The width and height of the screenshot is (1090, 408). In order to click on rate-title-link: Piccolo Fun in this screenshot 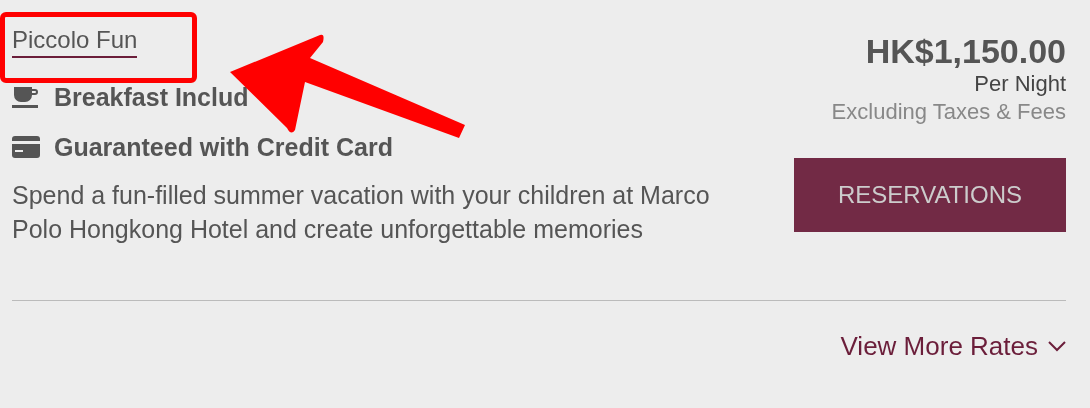, I will do `click(75, 42)`.